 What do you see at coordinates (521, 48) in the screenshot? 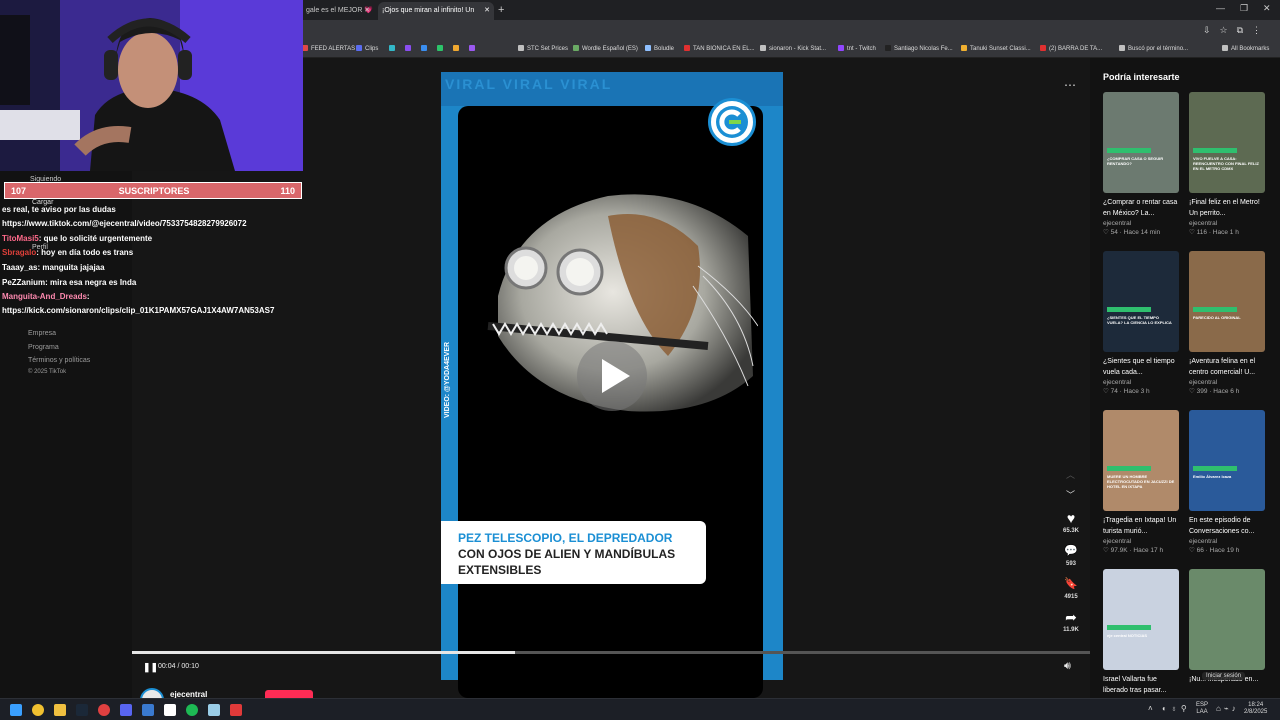
I see `bookmark-favicon-icon` at bounding box center [521, 48].